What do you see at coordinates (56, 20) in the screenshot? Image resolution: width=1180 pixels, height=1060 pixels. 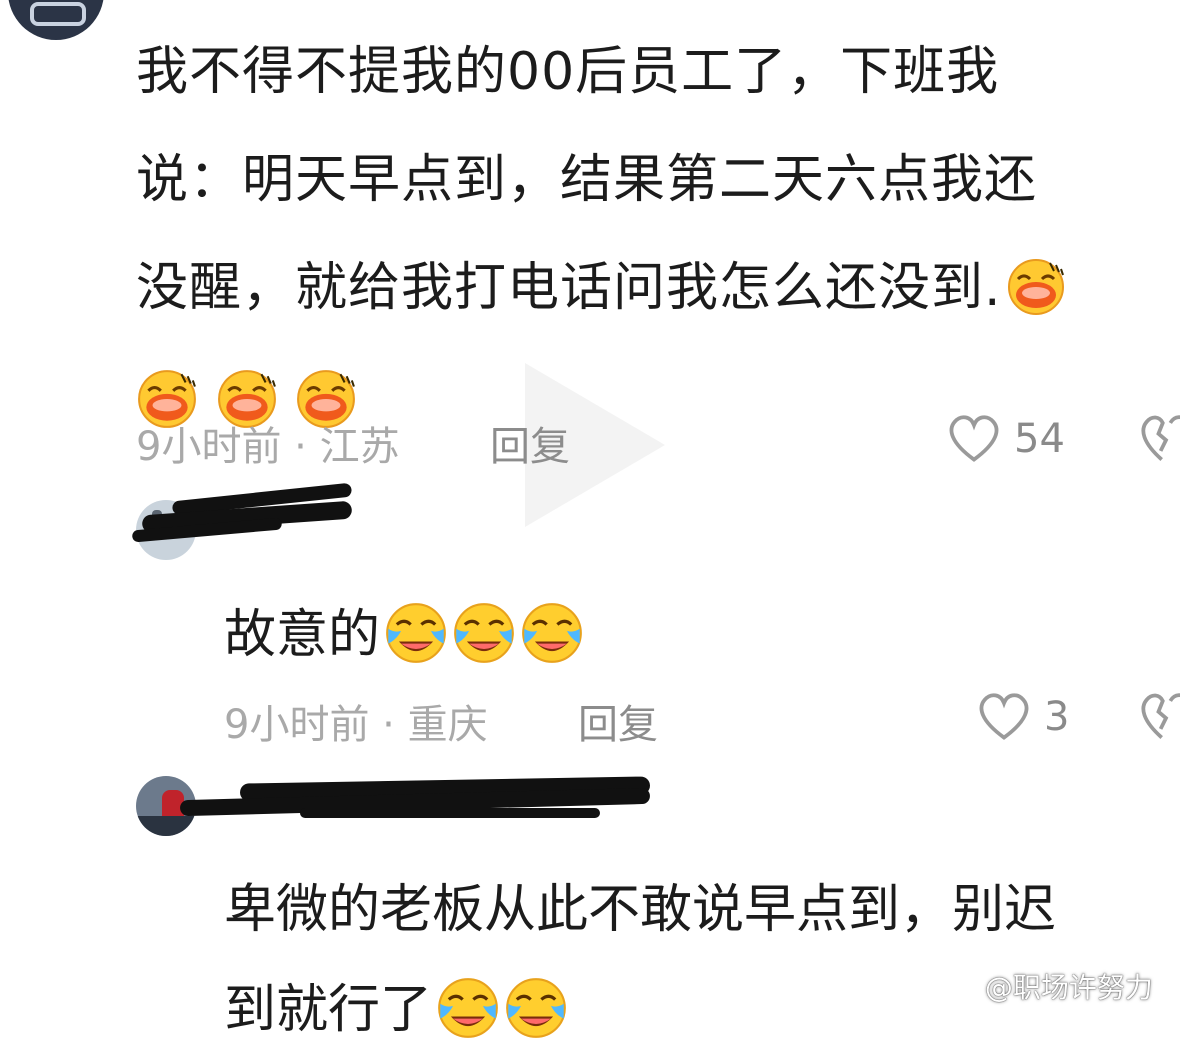 I see `avatar` at bounding box center [56, 20].